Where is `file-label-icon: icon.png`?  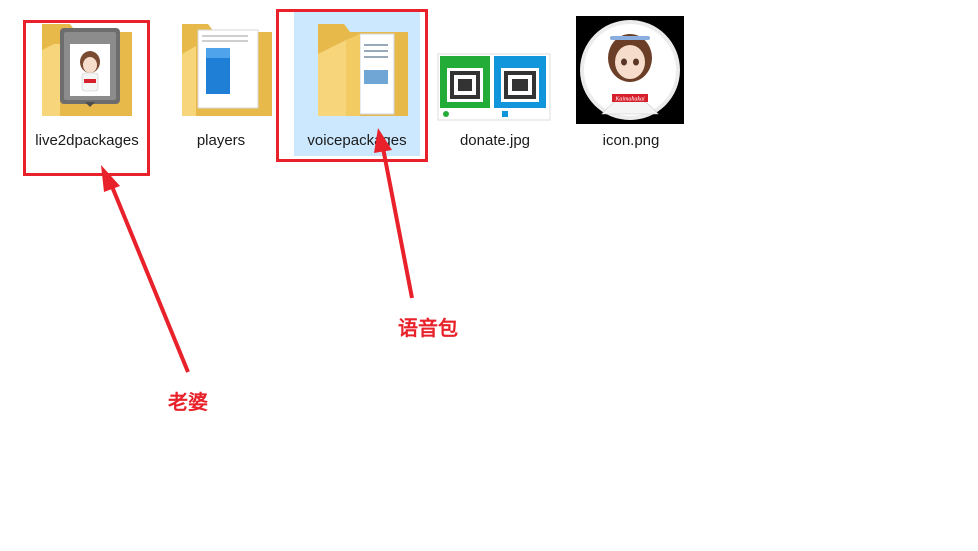 file-label-icon: icon.png is located at coordinates (631, 140).